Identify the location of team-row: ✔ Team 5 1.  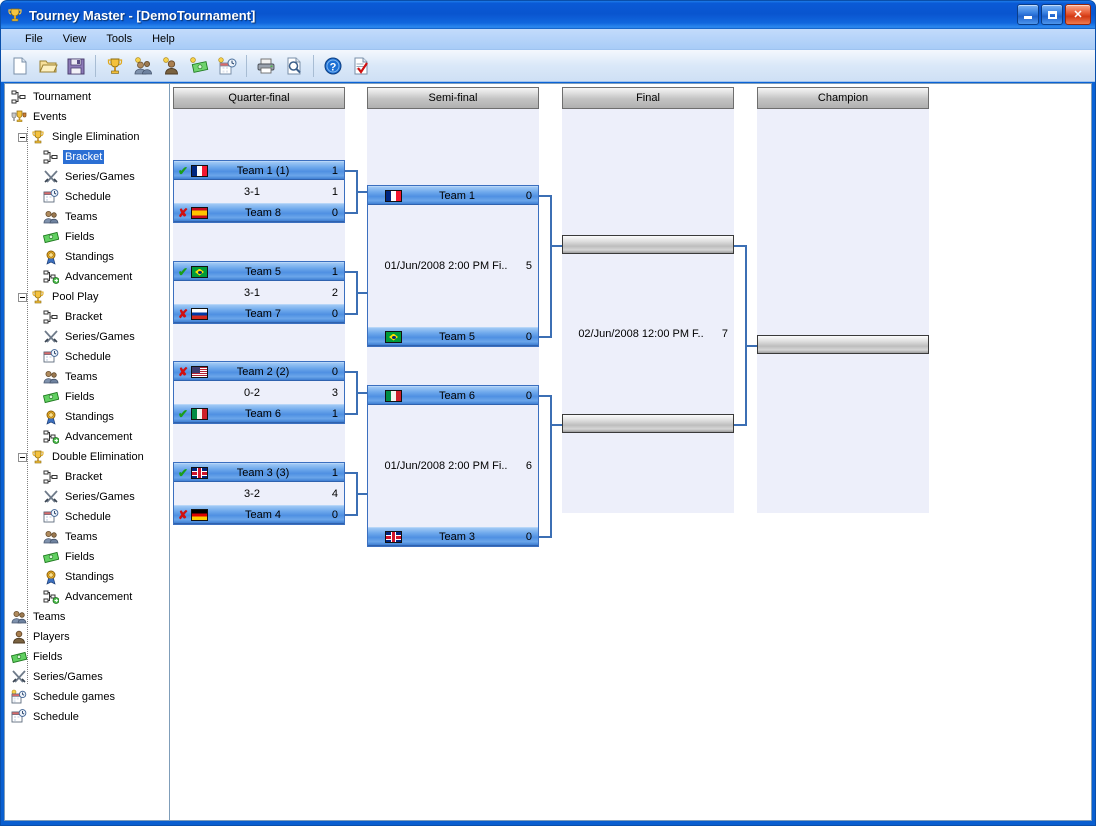
(259, 271).